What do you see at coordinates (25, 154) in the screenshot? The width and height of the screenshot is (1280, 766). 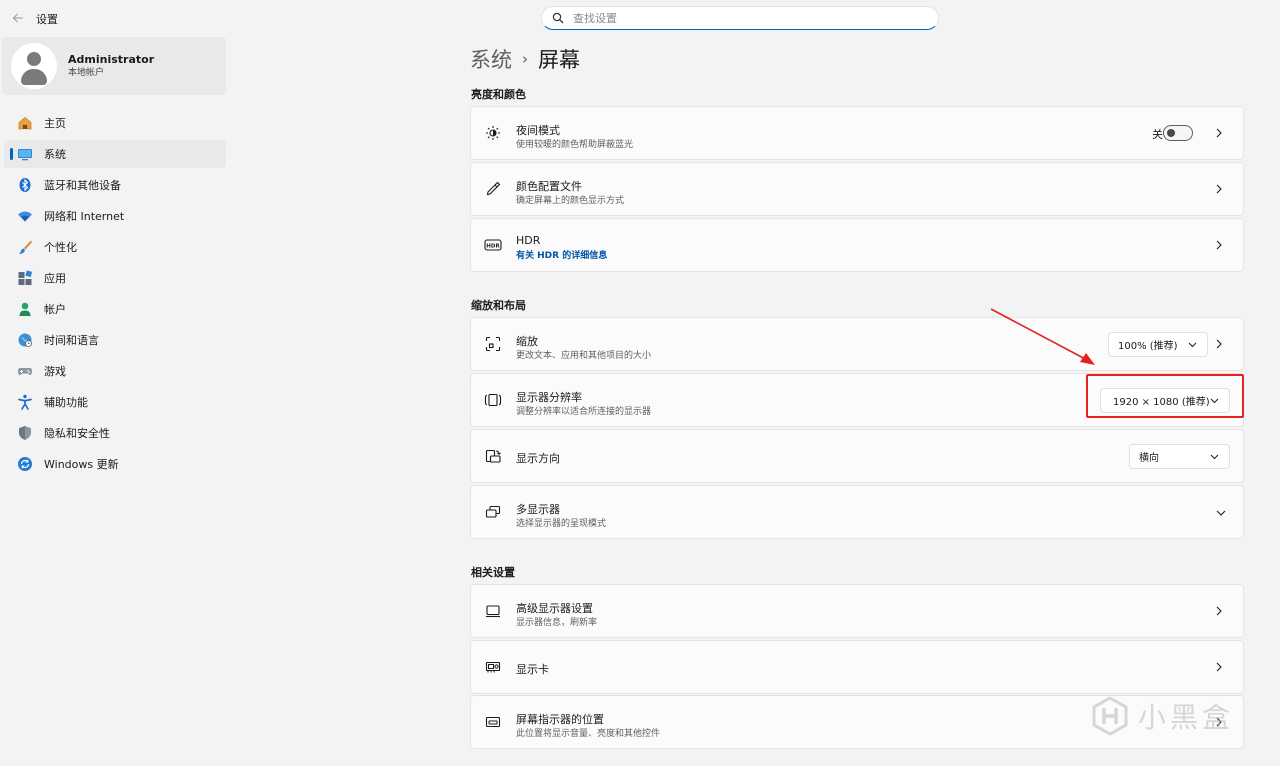 I see `system-icon` at bounding box center [25, 154].